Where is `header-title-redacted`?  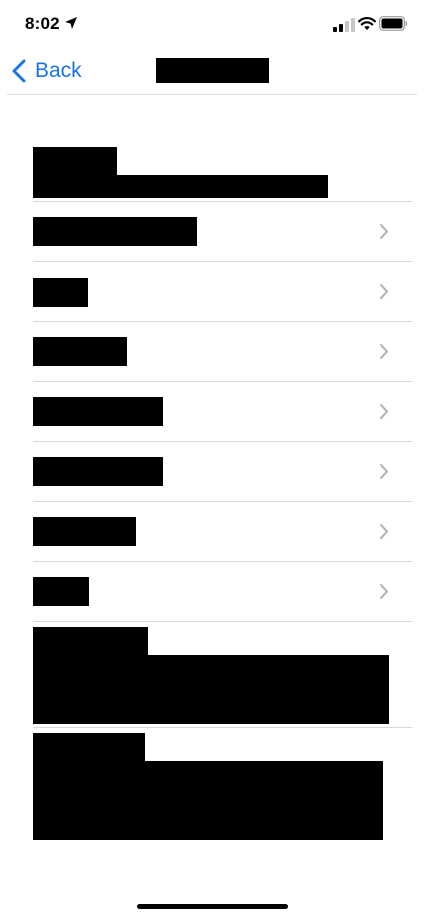 header-title-redacted is located at coordinates (75, 162).